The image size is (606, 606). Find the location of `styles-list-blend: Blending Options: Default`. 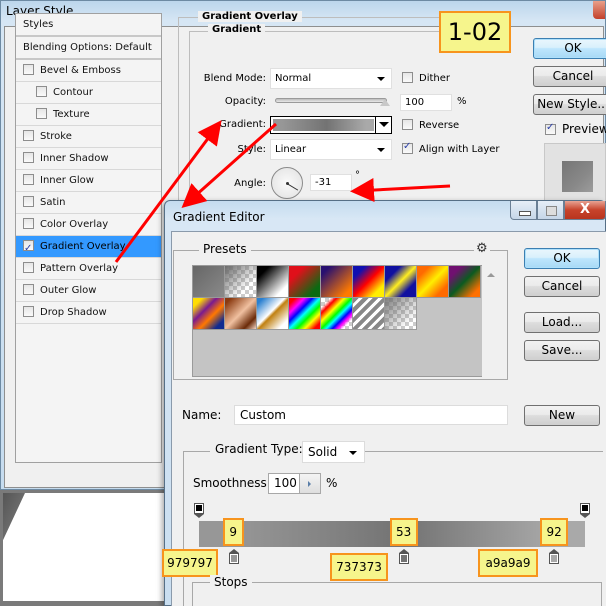

styles-list-blend: Blending Options: Default is located at coordinates (88, 48).